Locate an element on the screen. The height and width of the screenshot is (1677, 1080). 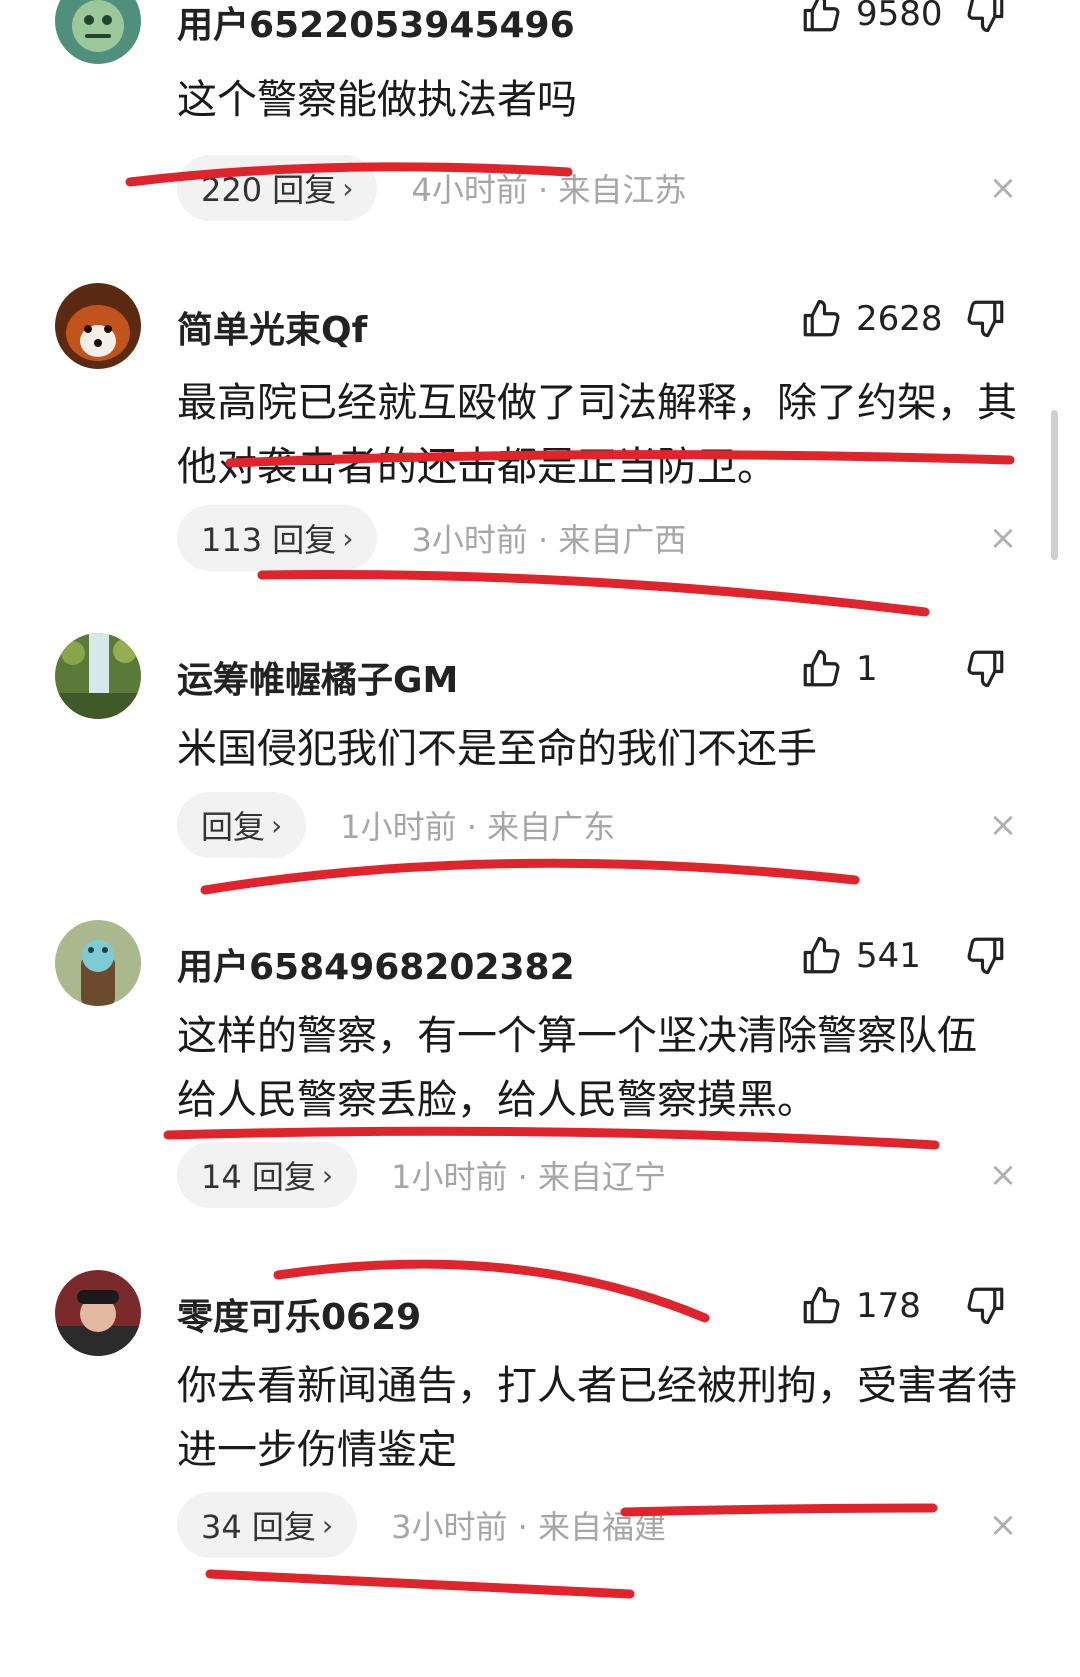
like-button: 2628 is located at coordinates (871, 319).